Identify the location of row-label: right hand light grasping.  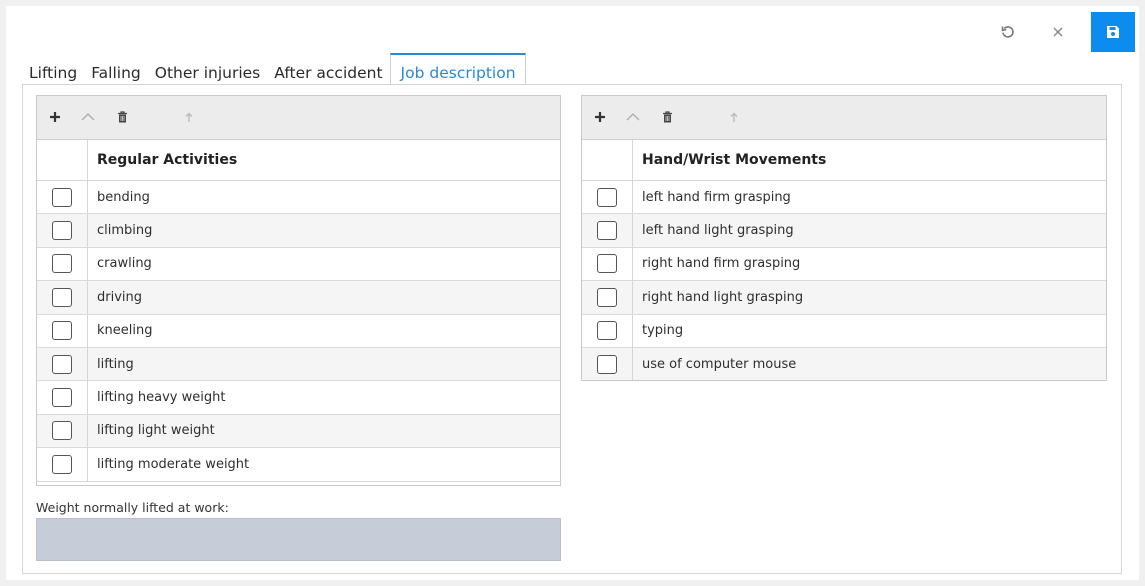
(723, 297).